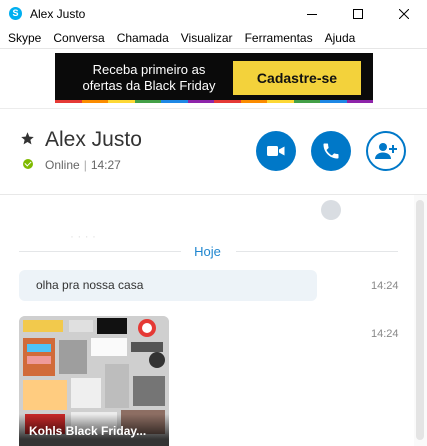  I want to click on close-button, so click(404, 14).